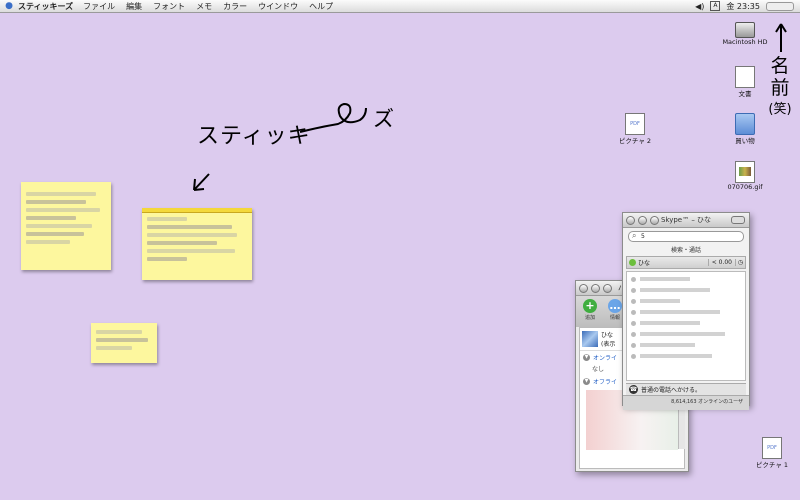  I want to click on desktop-icon-gif: 070706.gif, so click(745, 176).